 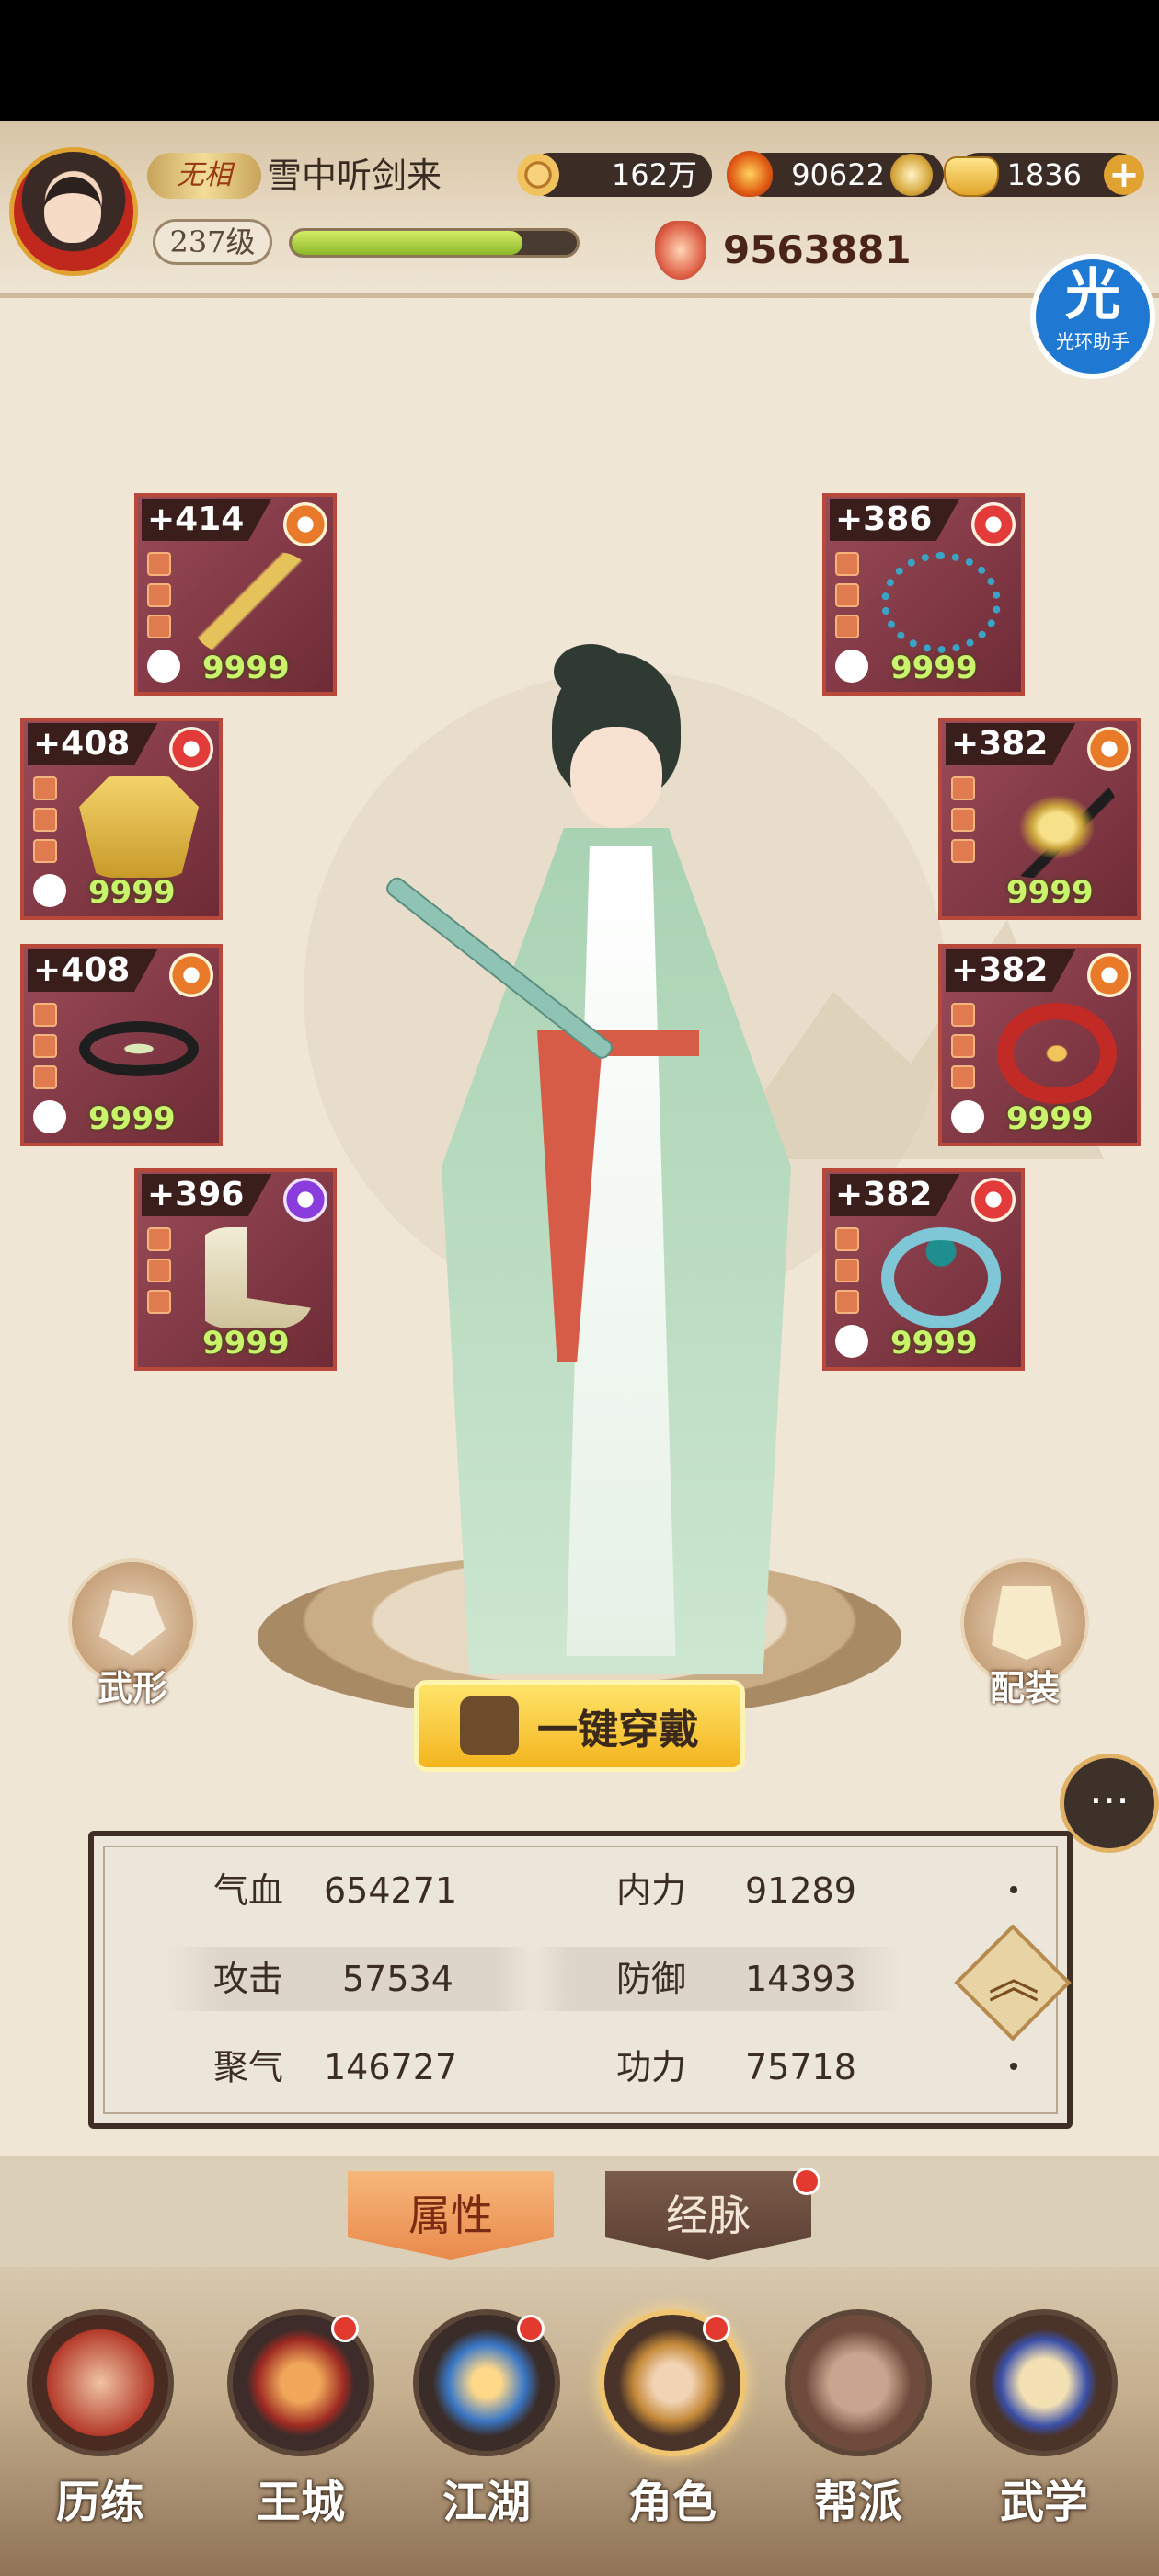 I want to click on equip-level: +414, so click(x=207, y=520).